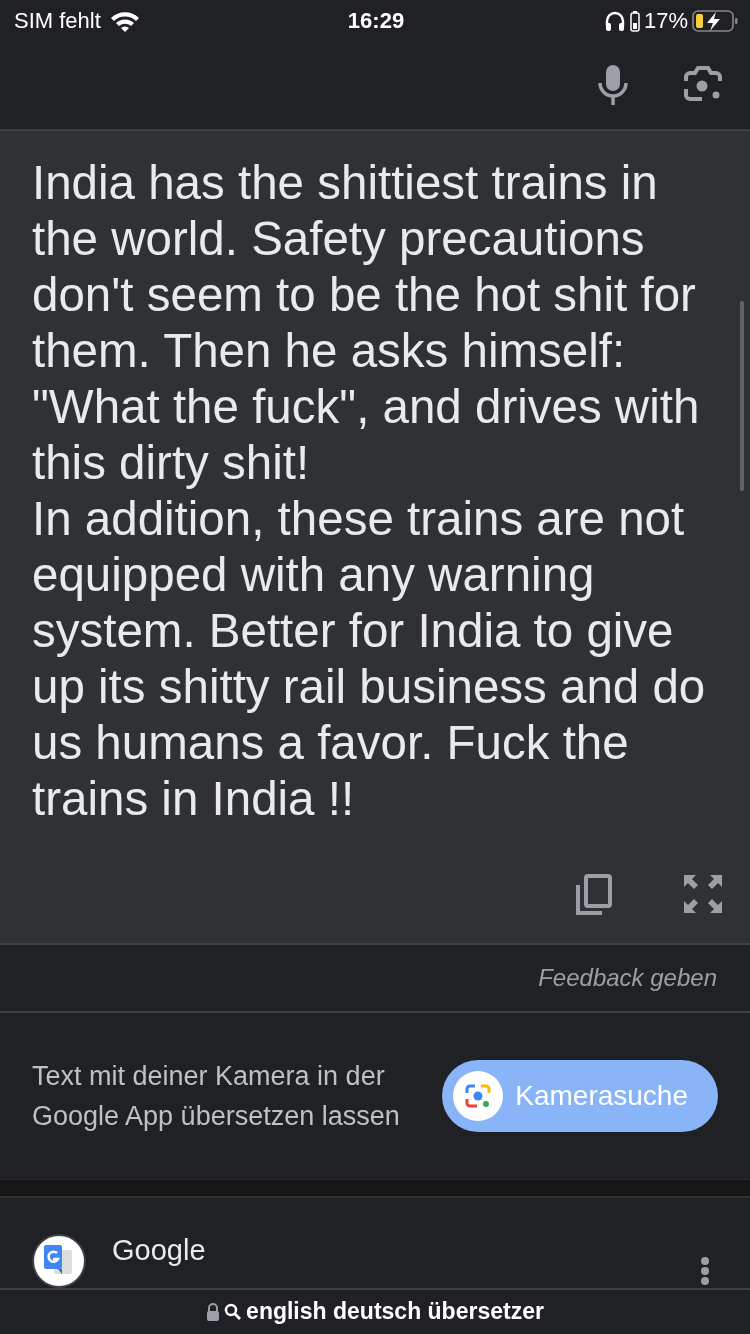 The width and height of the screenshot is (750, 1334). I want to click on lock-icon, so click(213, 1312).